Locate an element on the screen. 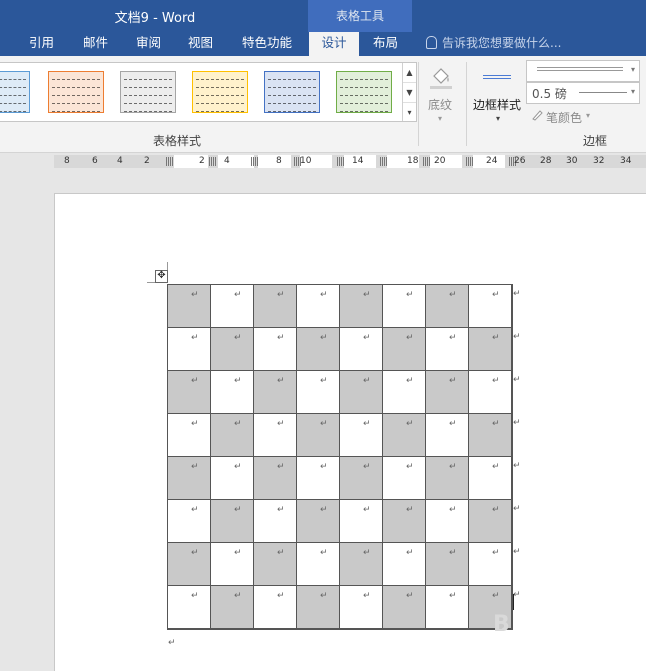 The image size is (646, 671). tab-special-features: 特色功能 is located at coordinates (267, 44).